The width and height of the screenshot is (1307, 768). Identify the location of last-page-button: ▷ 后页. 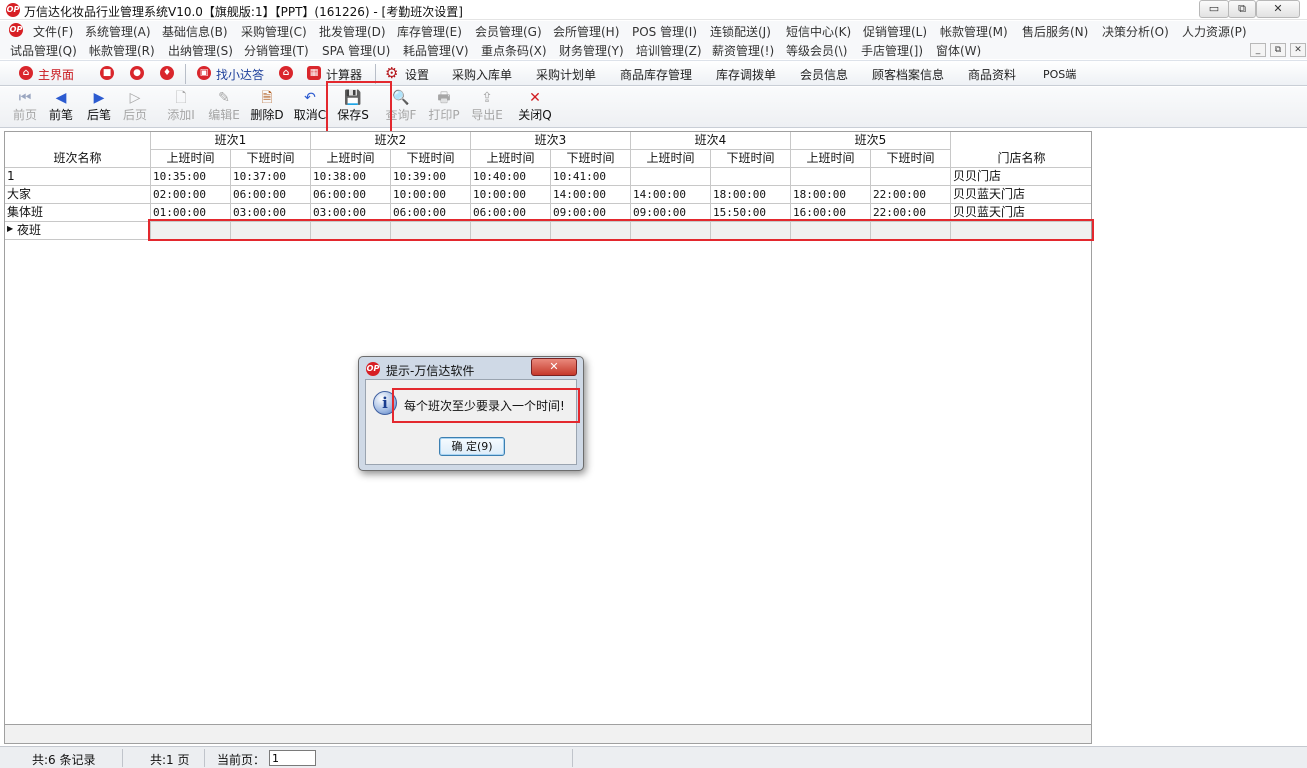
(135, 107).